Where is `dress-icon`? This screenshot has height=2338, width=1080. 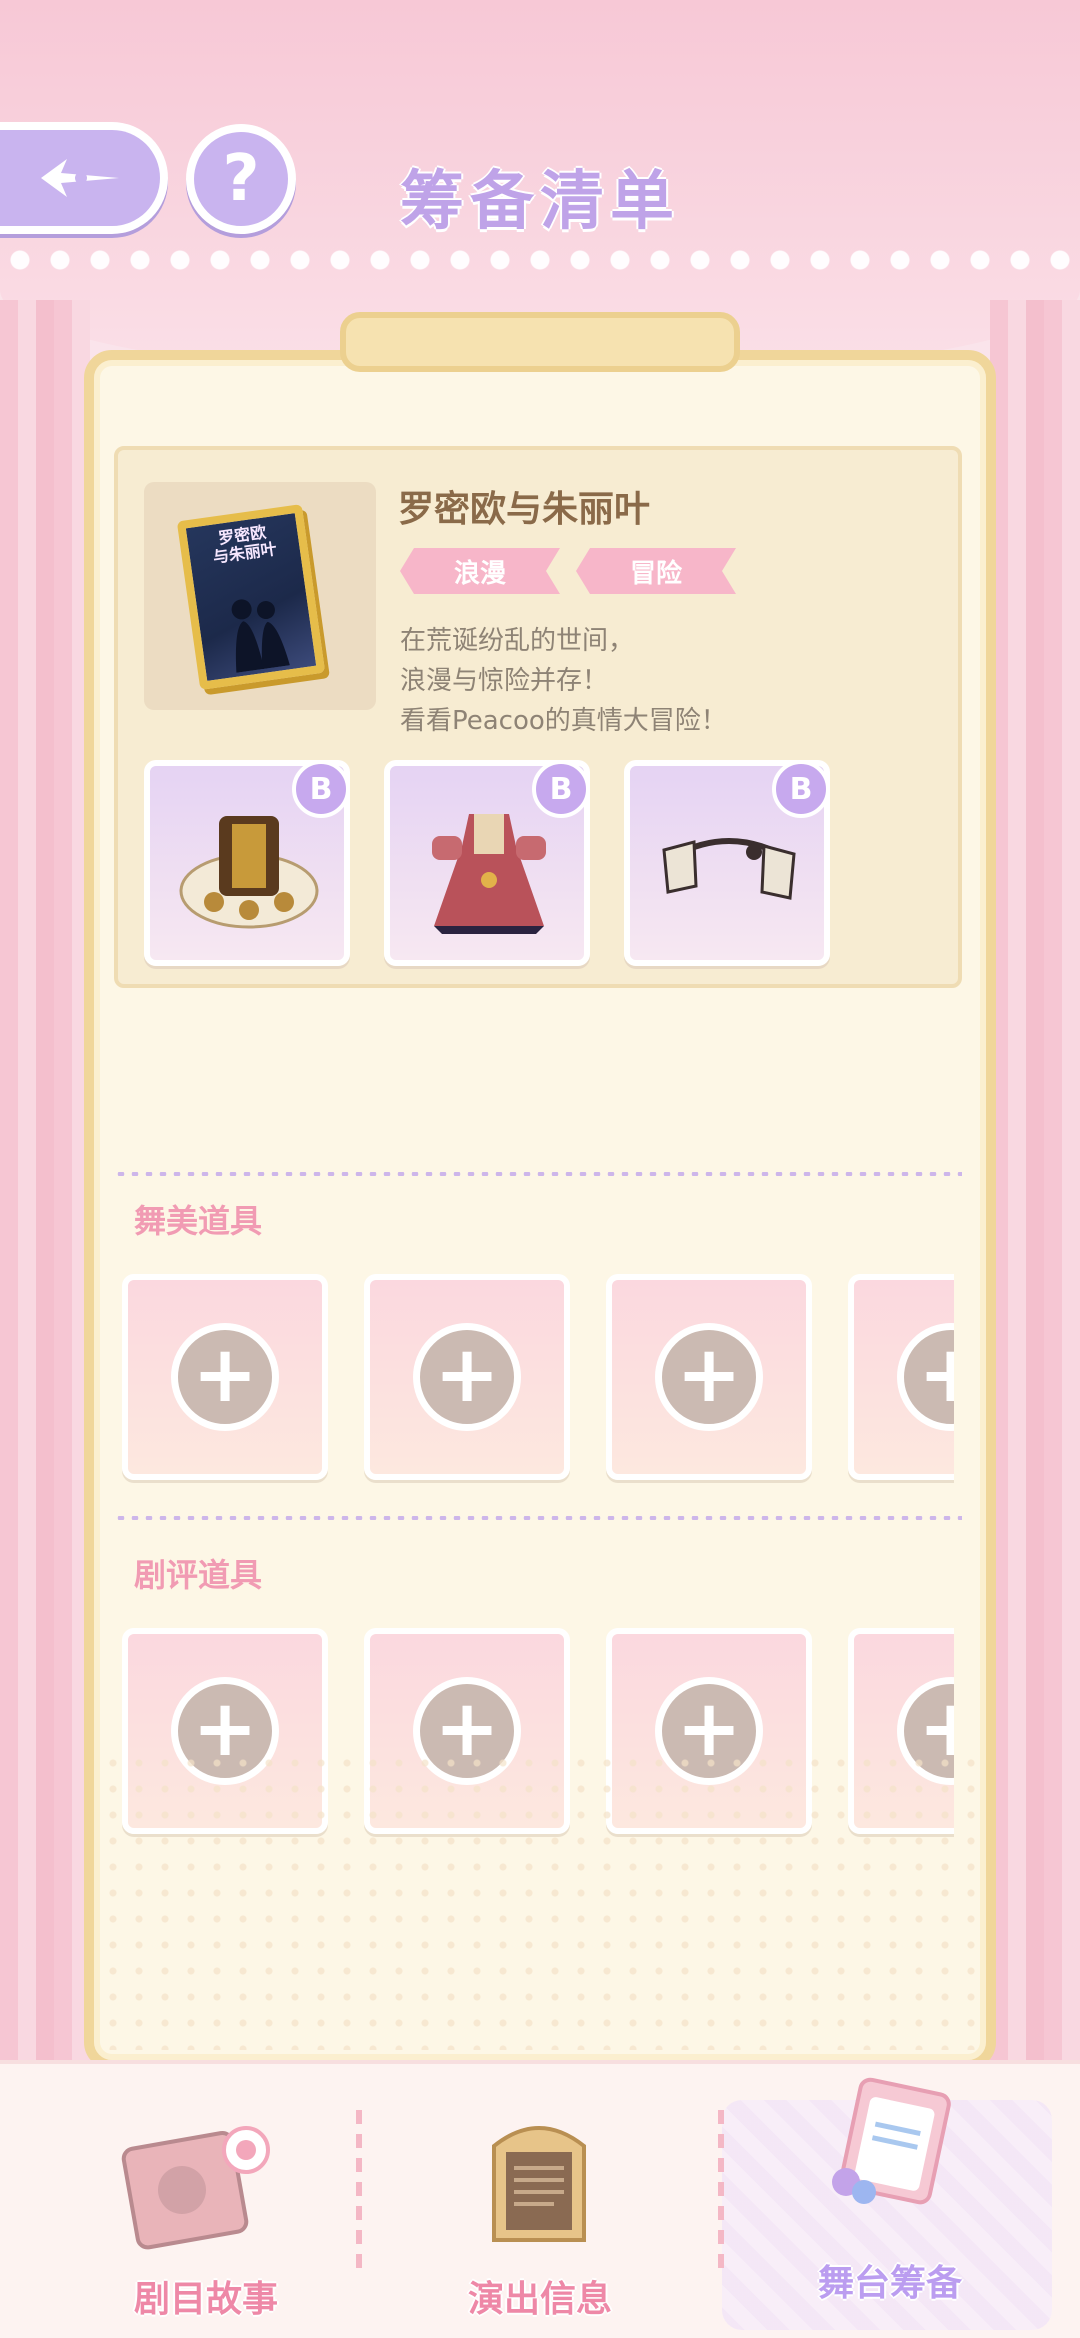 dress-icon is located at coordinates (489, 874).